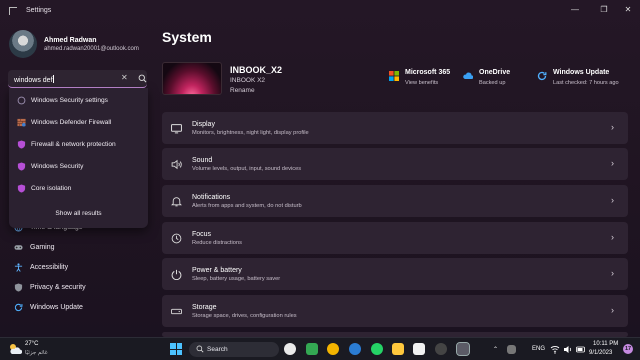 This screenshot has width=640, height=360. I want to click on card-title: Power & battery, so click(217, 270).